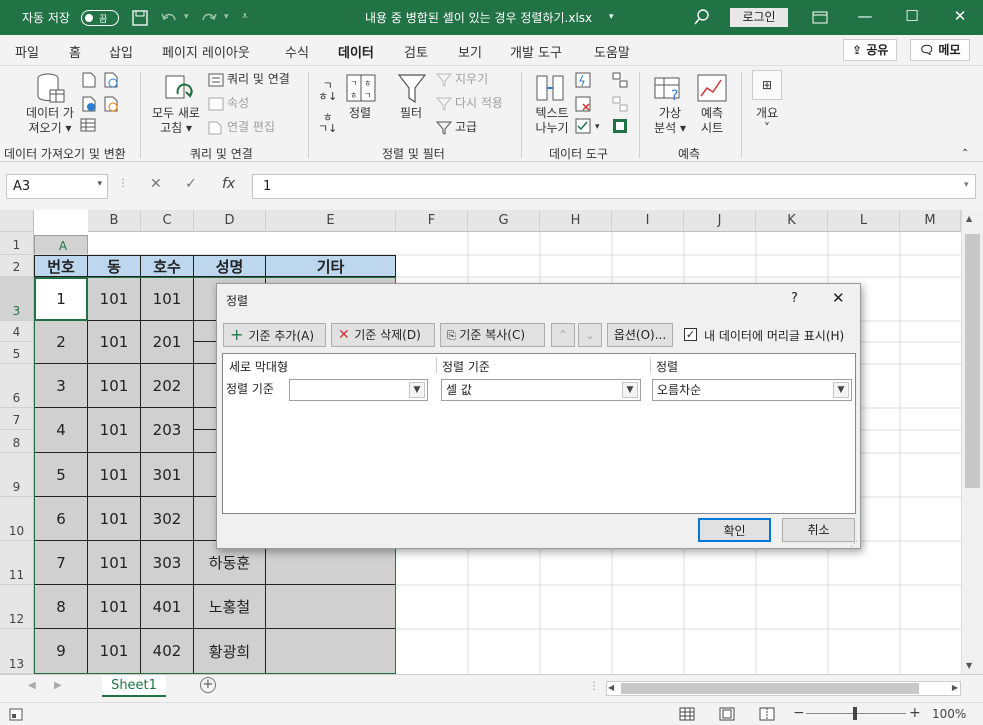 The width and height of the screenshot is (983, 725). Describe the element at coordinates (783, 688) in the screenshot. I see `horizontal-scrollbar: ◀ ▶` at that location.